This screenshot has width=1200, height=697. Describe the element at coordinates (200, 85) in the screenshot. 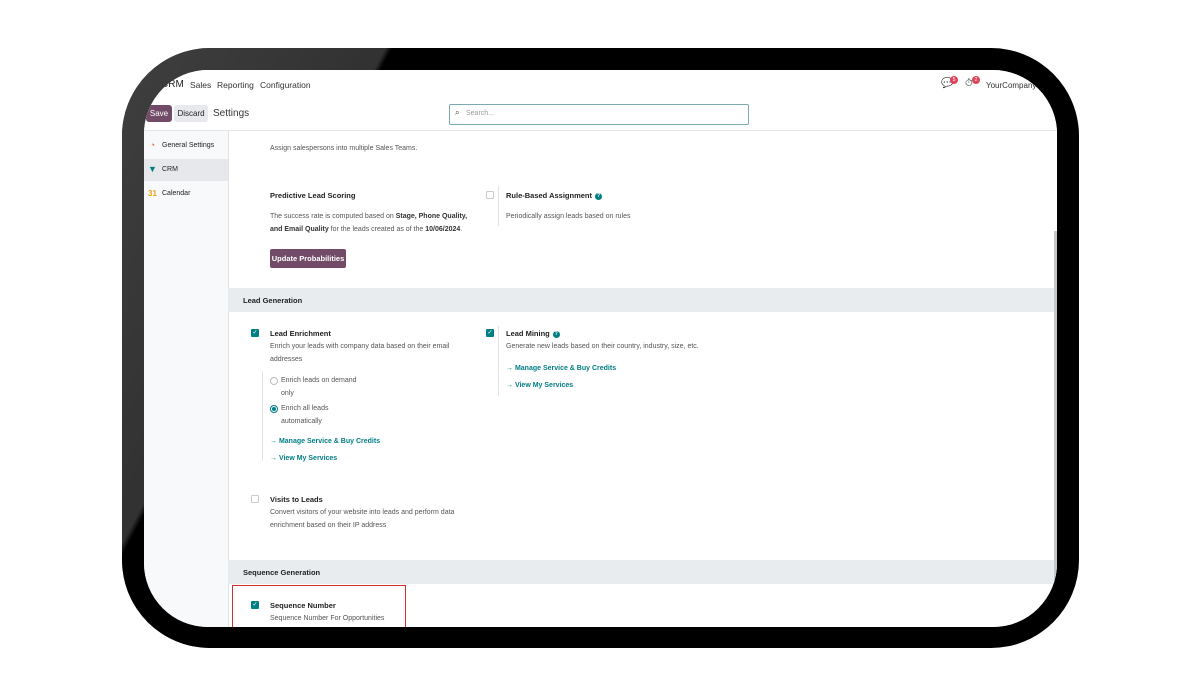

I see `menu-sales: Sales` at that location.